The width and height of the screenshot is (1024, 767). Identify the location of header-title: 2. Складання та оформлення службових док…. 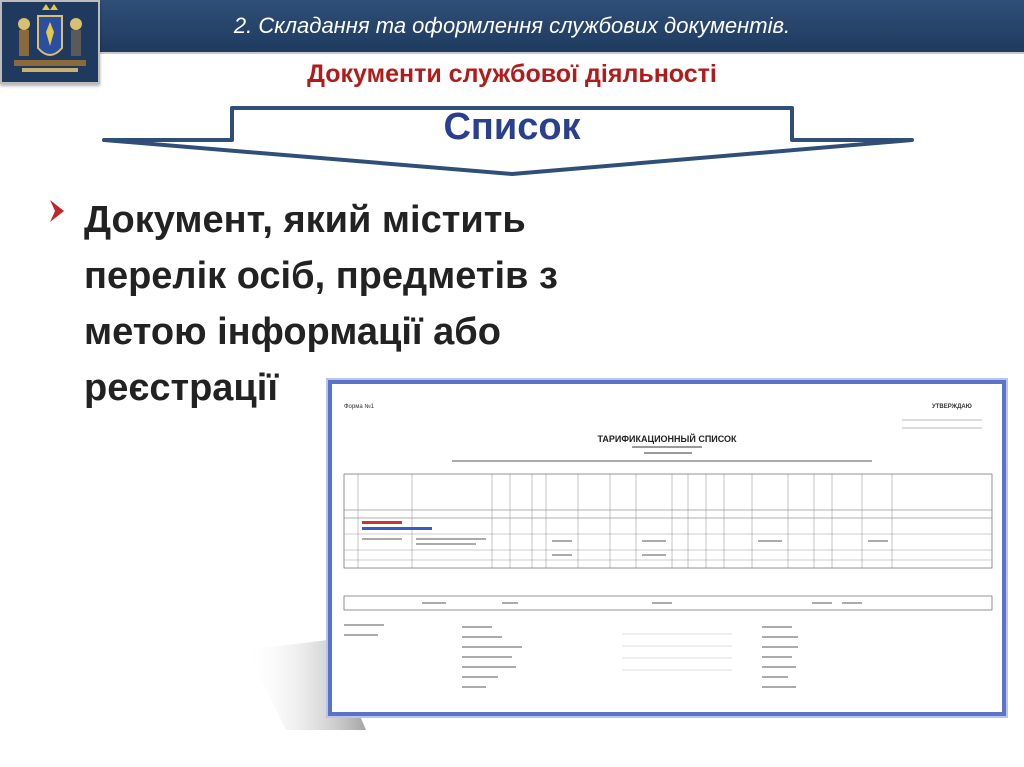
(512, 25).